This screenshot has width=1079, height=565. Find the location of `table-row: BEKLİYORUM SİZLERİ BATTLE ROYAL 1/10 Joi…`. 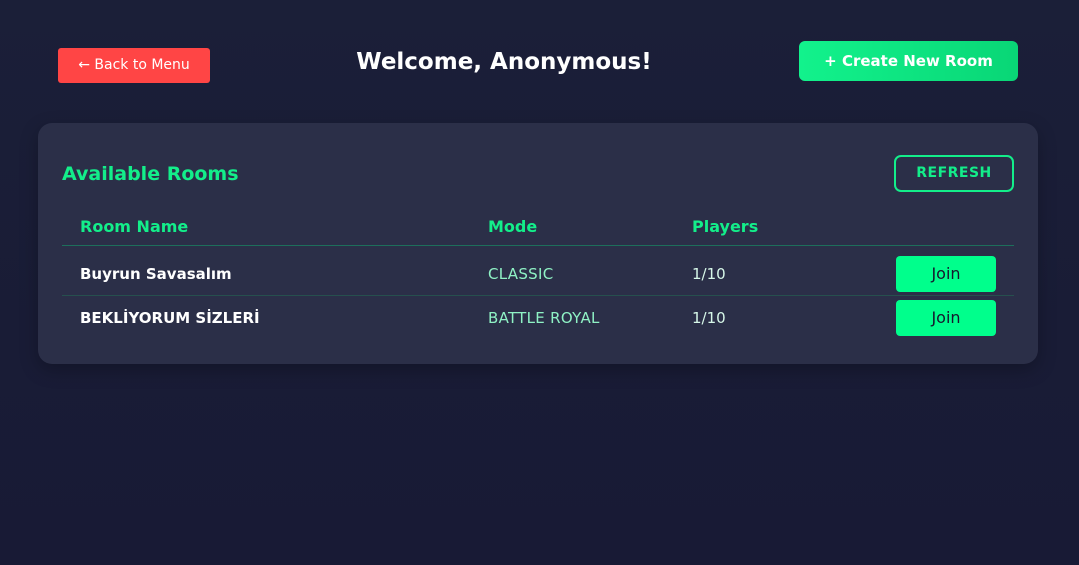

table-row: BEKLİYORUM SİZLERİ BATTLE ROYAL 1/10 Joi… is located at coordinates (538, 318).